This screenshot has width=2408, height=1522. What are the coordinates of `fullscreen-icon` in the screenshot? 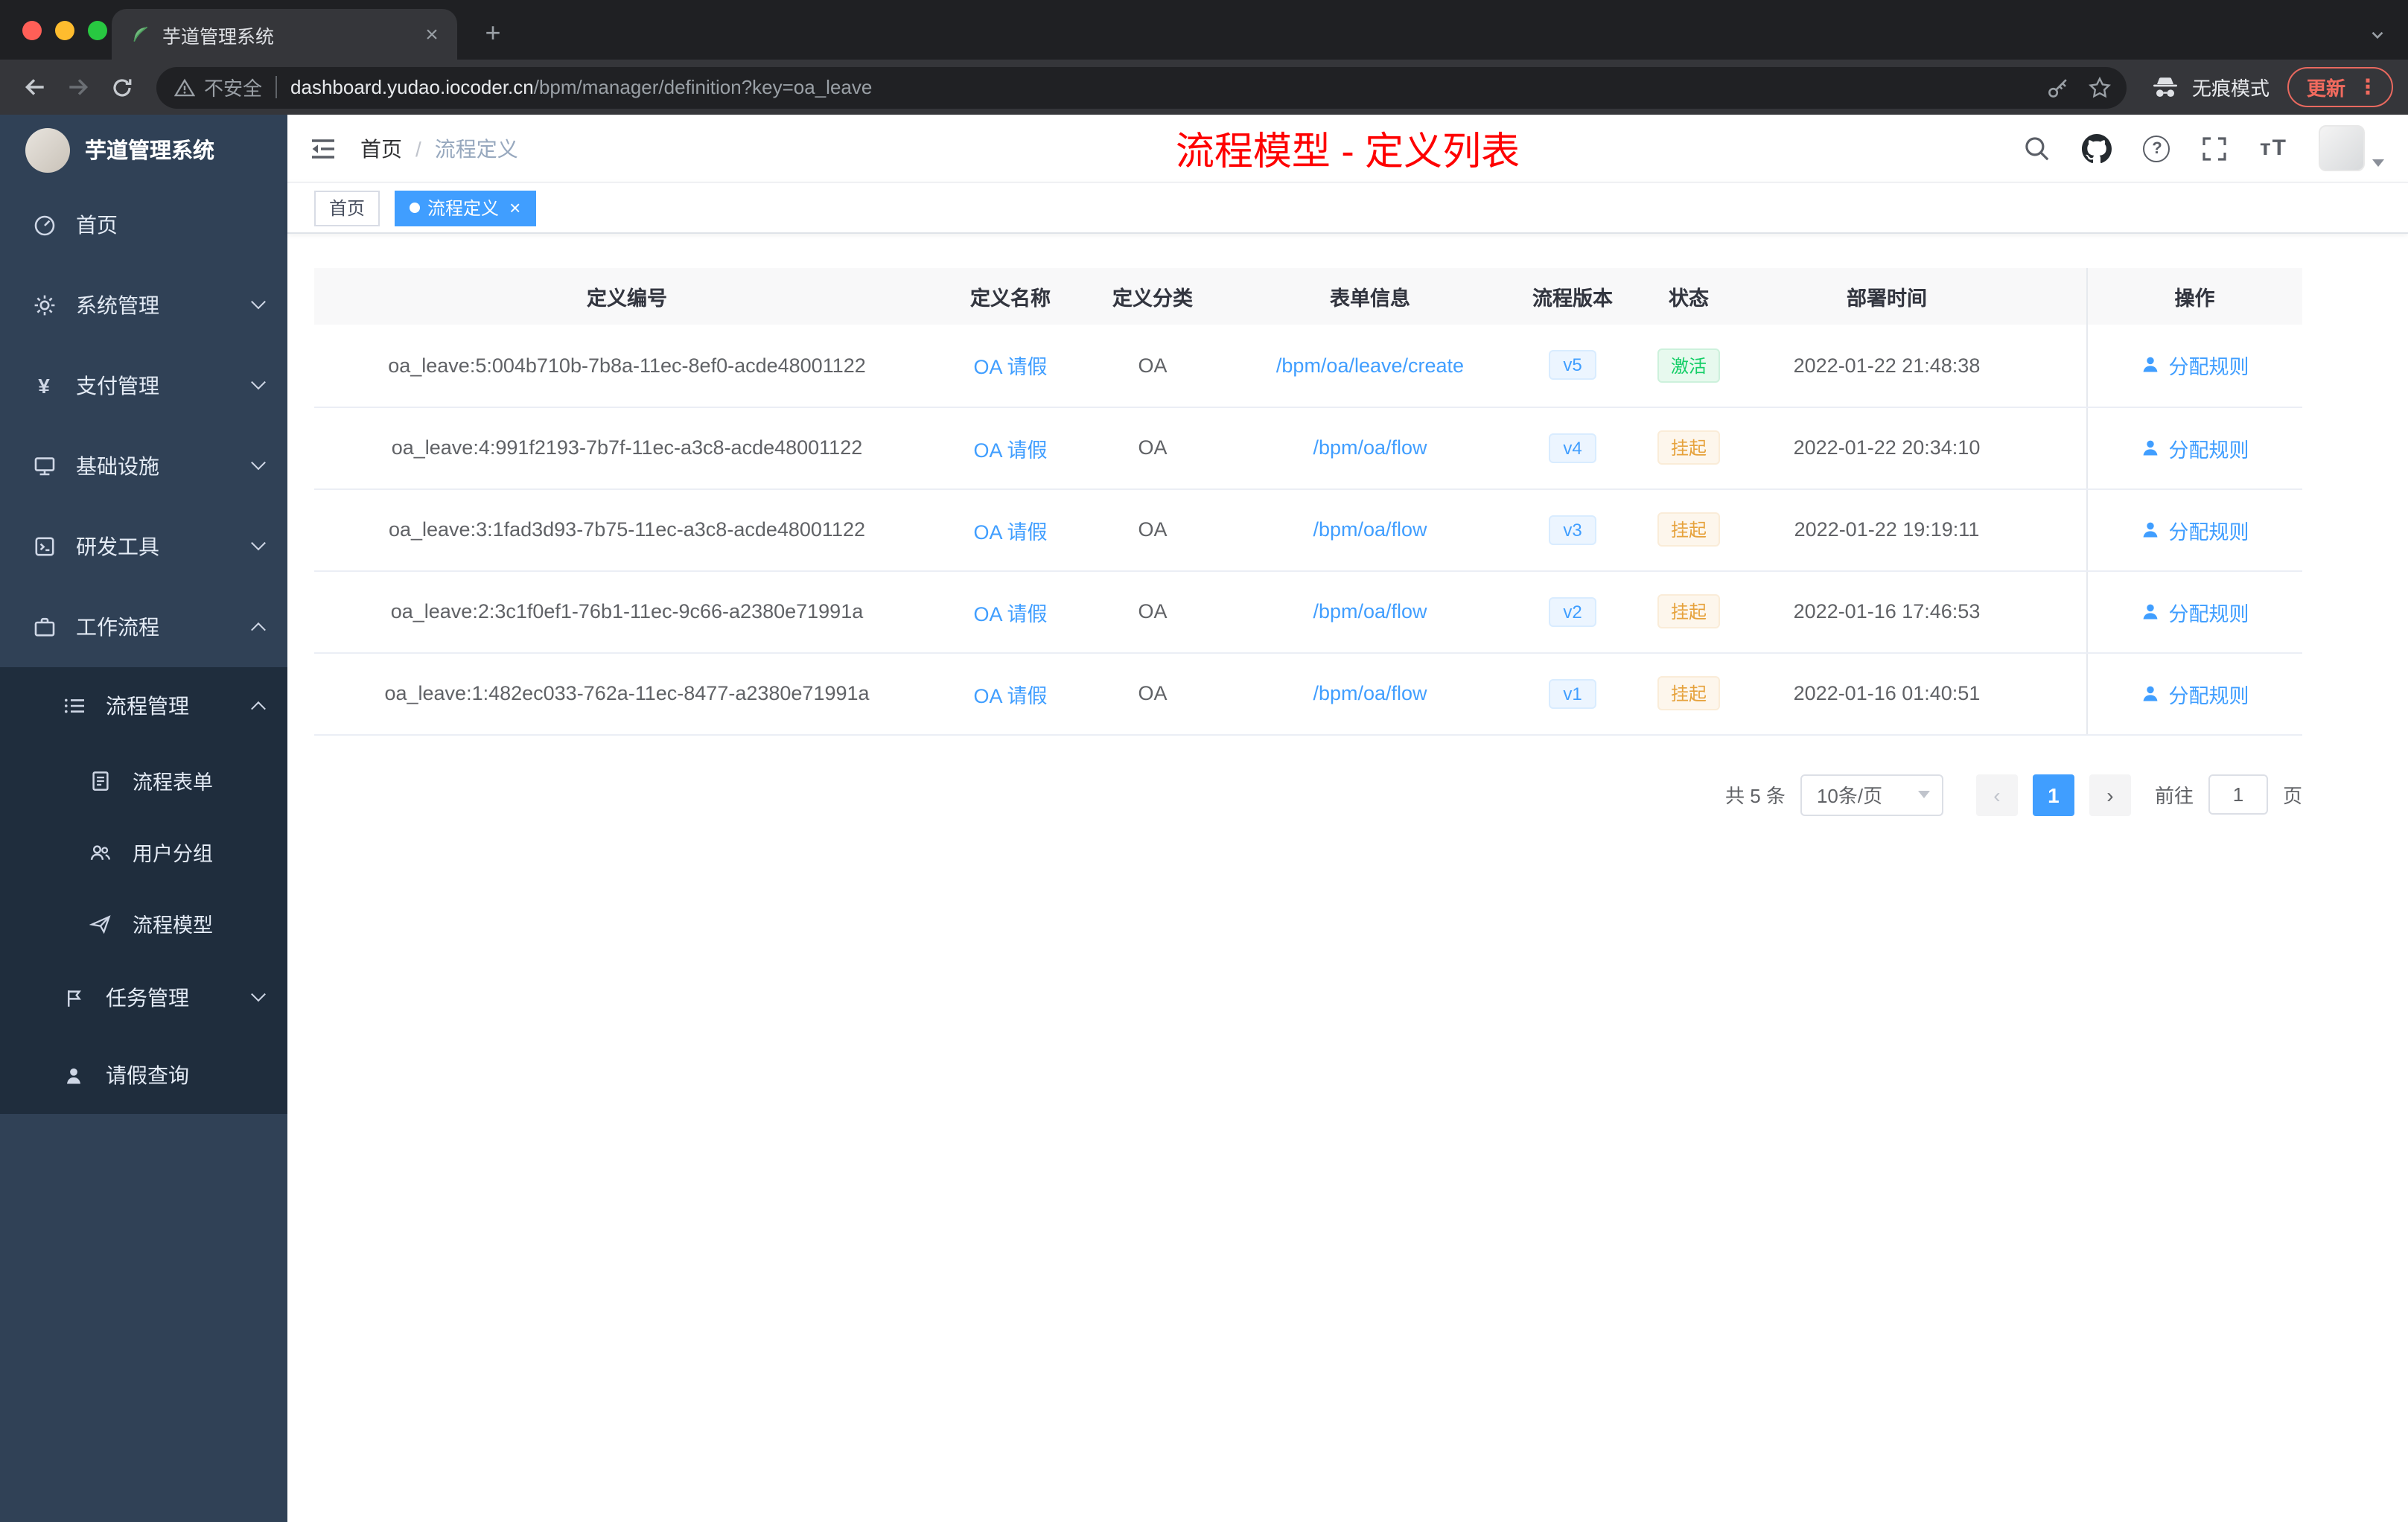 It's located at (2215, 148).